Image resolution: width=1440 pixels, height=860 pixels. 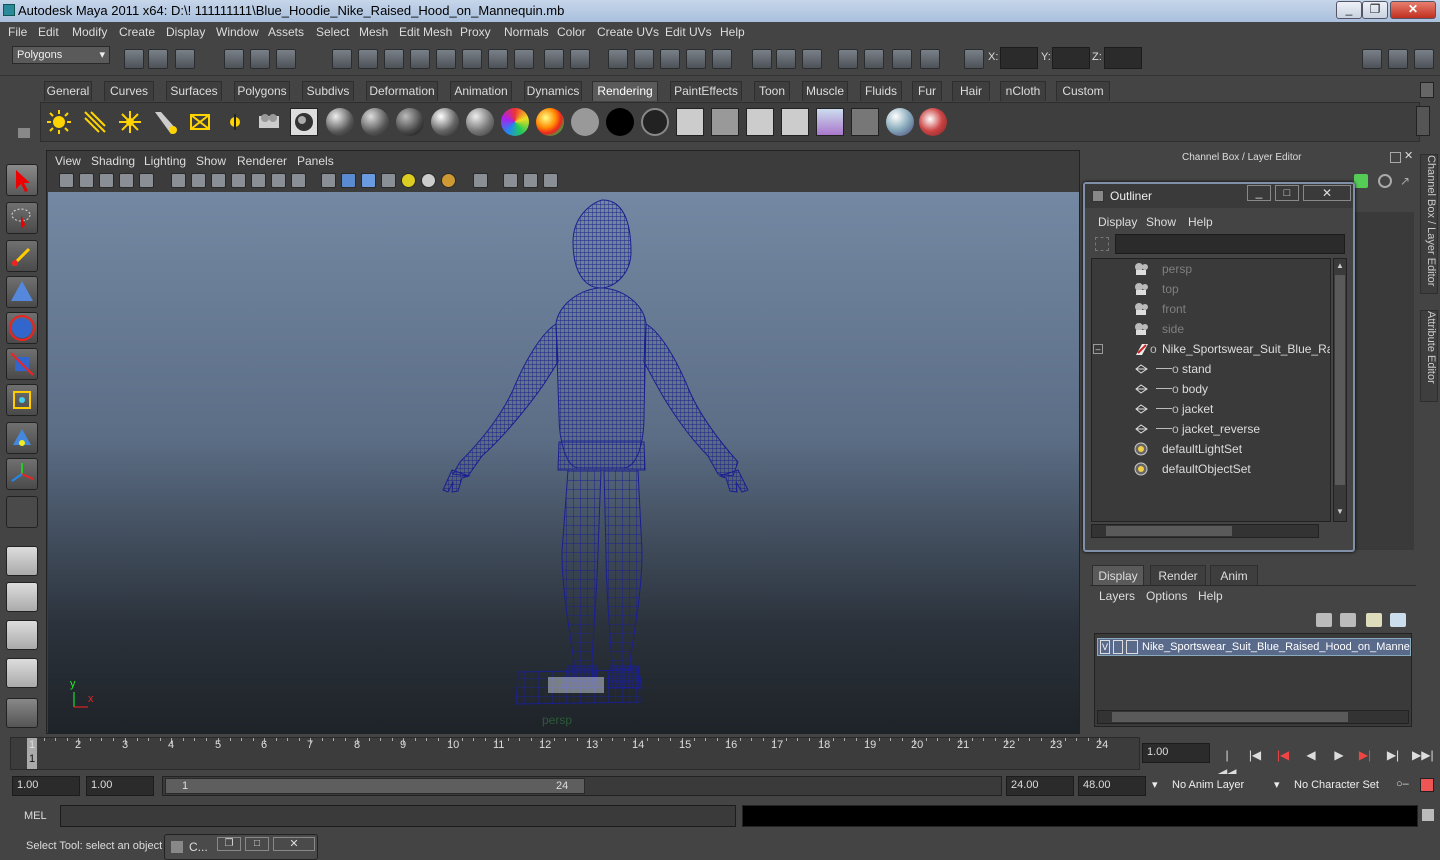 I want to click on ambient-light-icon, so click(x=59, y=122).